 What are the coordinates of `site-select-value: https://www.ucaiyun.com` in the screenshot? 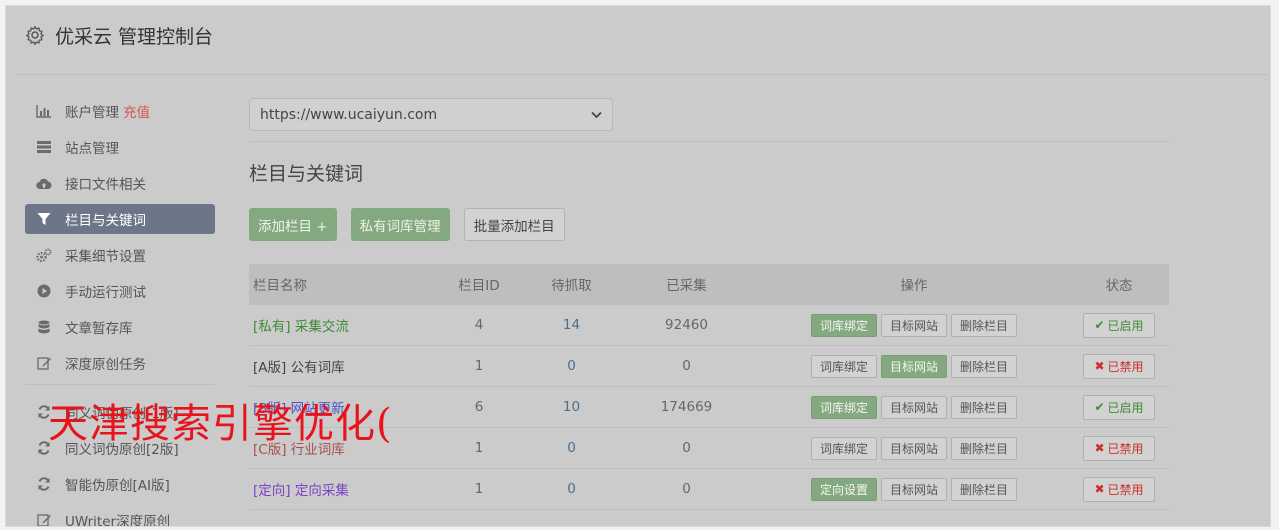 It's located at (349, 114).